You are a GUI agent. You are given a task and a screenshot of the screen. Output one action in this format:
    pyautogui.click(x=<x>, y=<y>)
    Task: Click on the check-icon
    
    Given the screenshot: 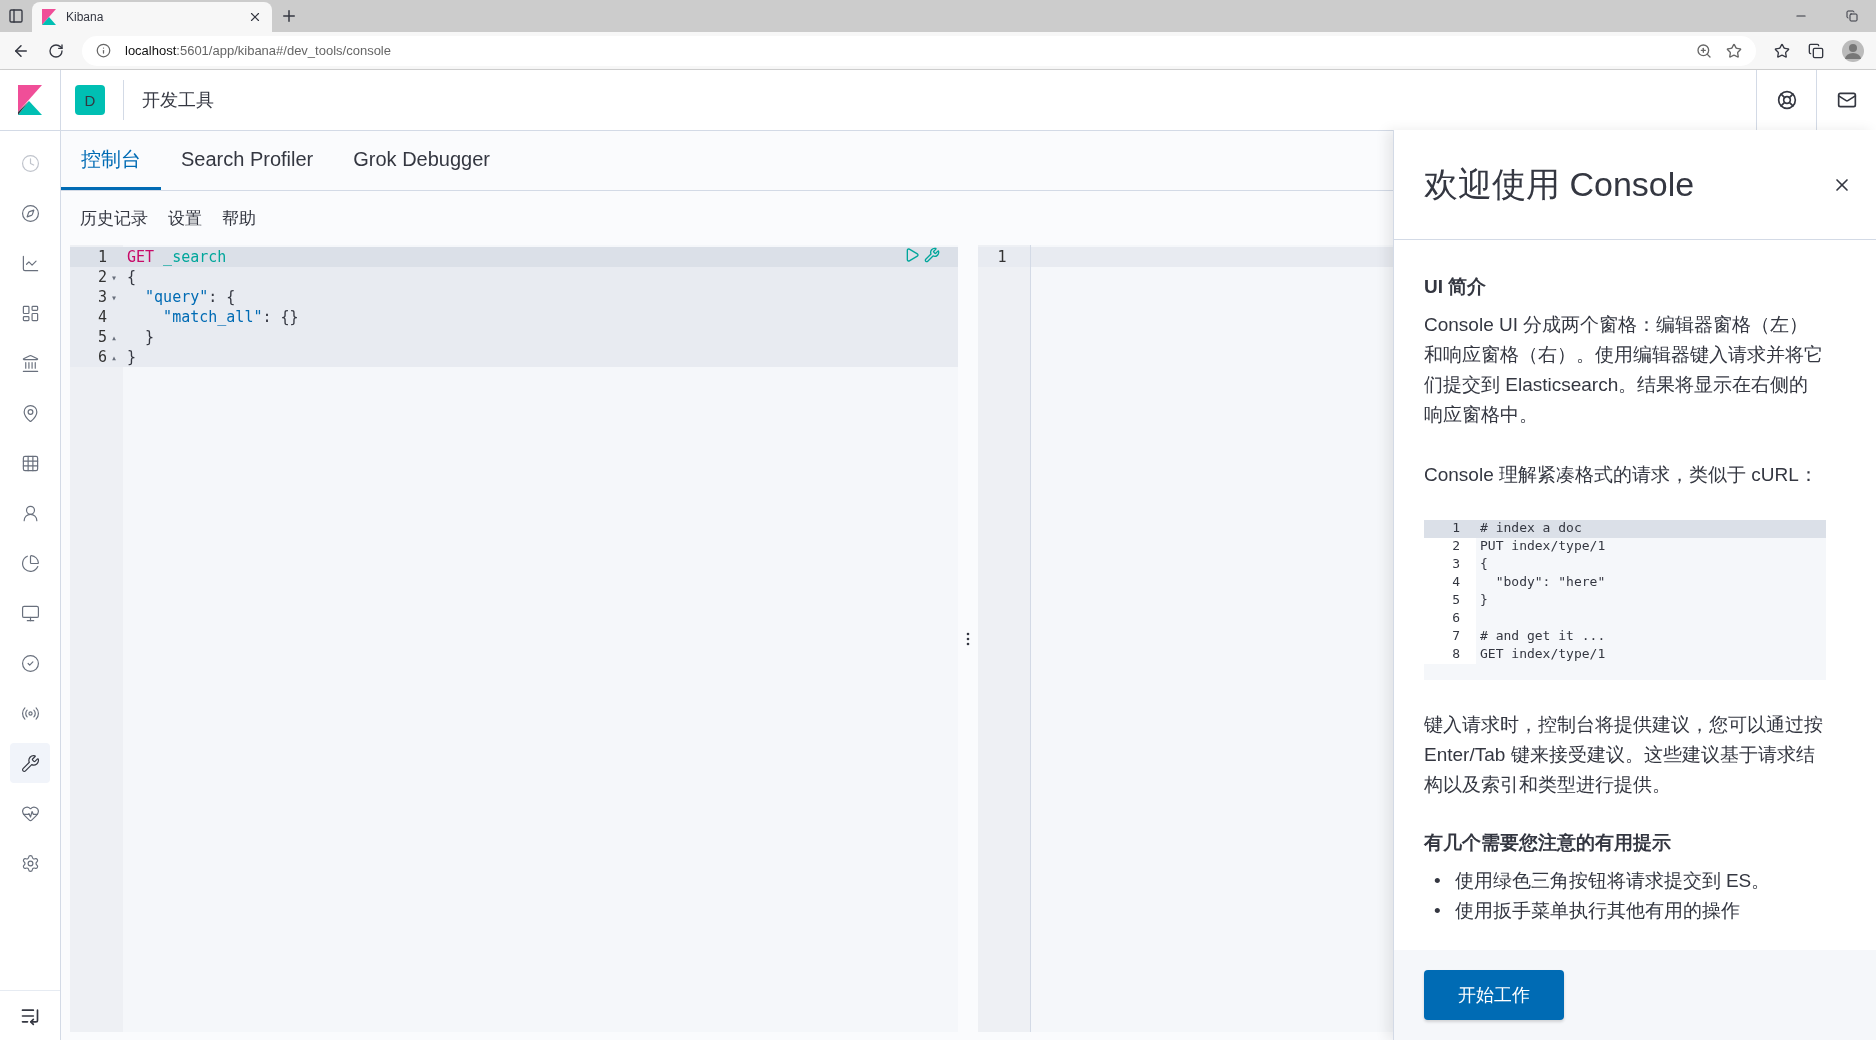 What is the action you would take?
    pyautogui.click(x=30, y=663)
    